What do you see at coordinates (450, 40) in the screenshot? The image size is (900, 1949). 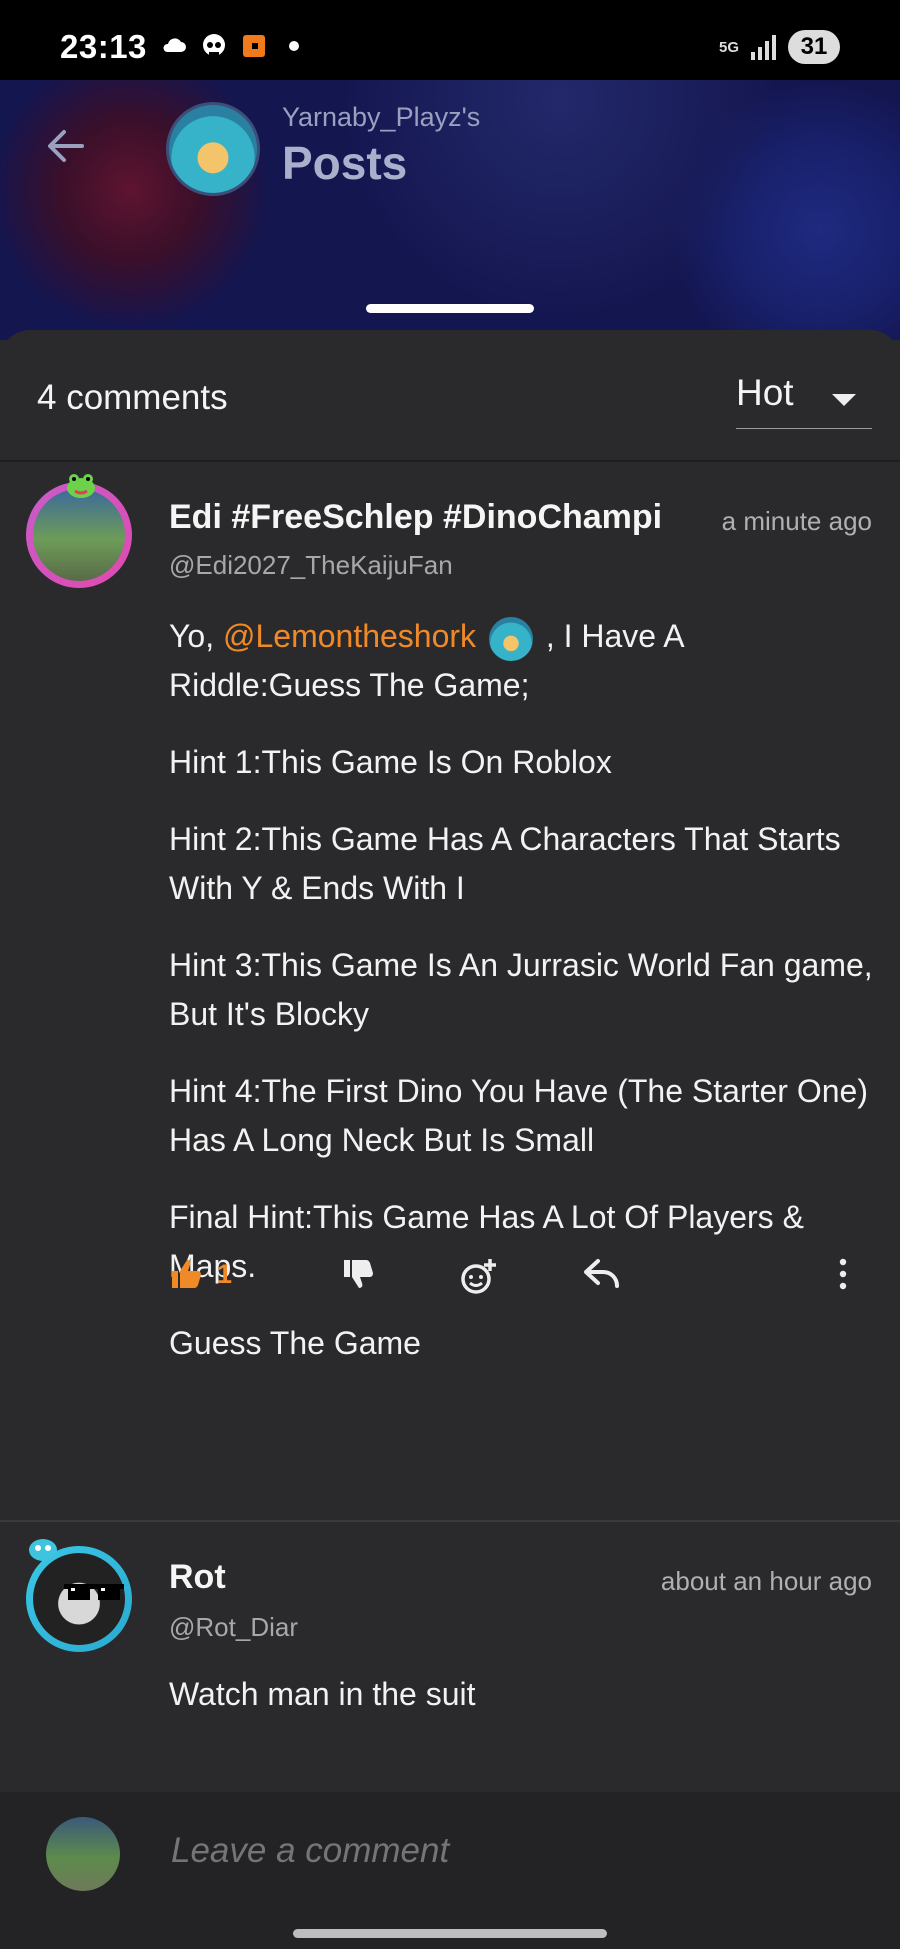 I see `status-bar: 23:13 5G 31` at bounding box center [450, 40].